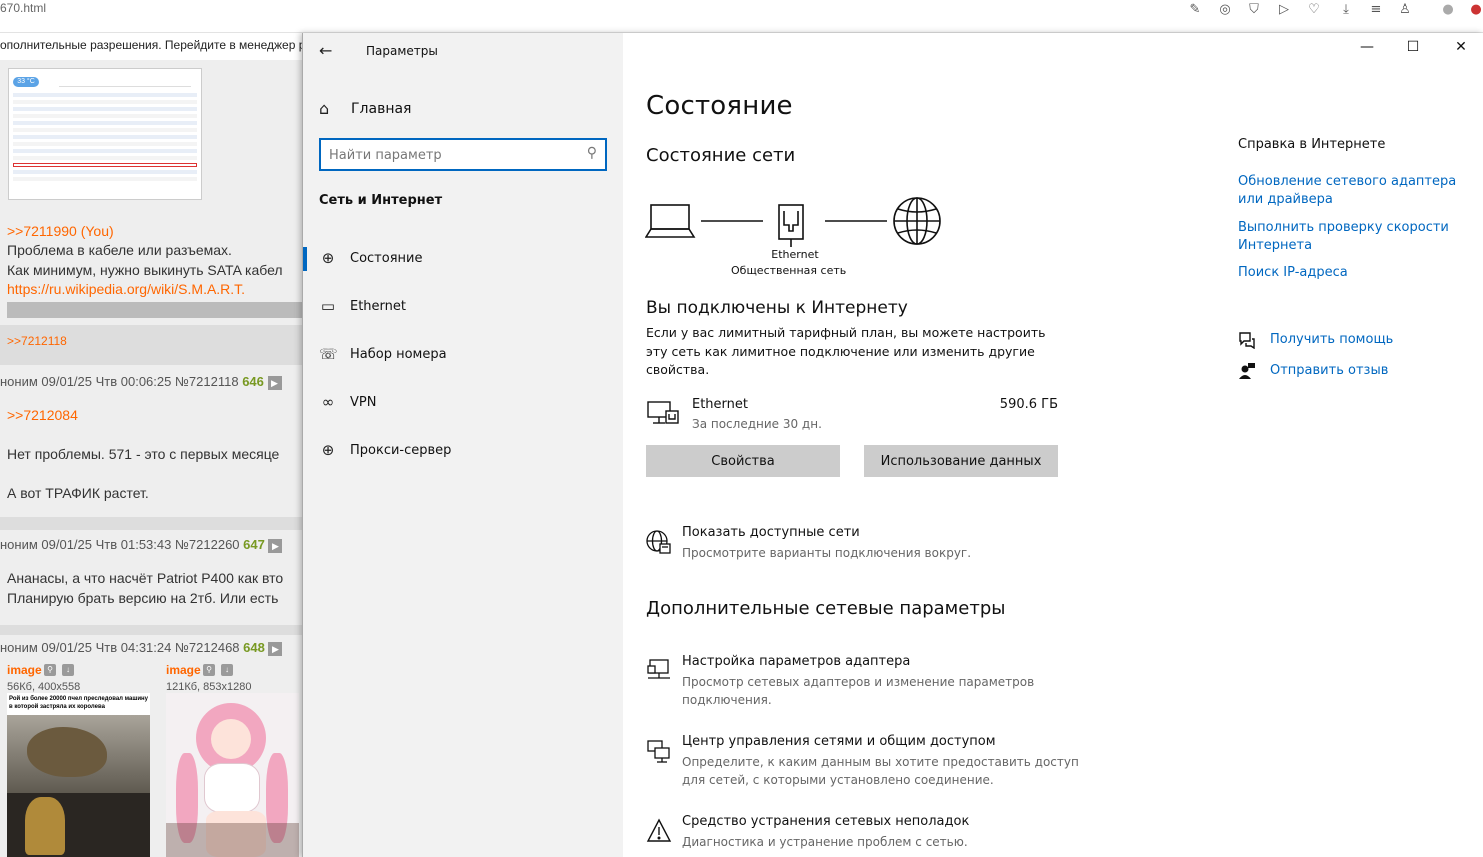 The height and width of the screenshot is (857, 1483). I want to click on nav-item-status: ⊕ Состояние, so click(463, 259).